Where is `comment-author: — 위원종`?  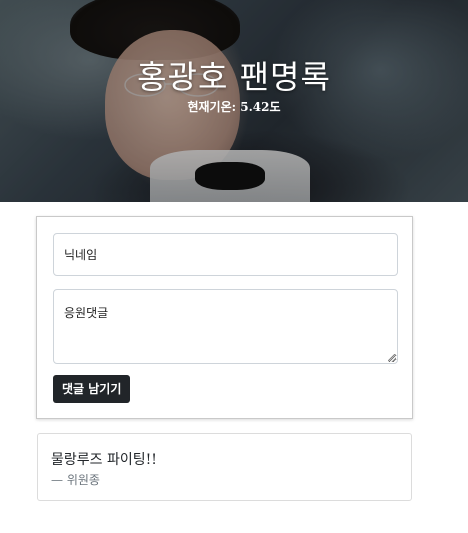 comment-author: — 위원종 is located at coordinates (75, 480).